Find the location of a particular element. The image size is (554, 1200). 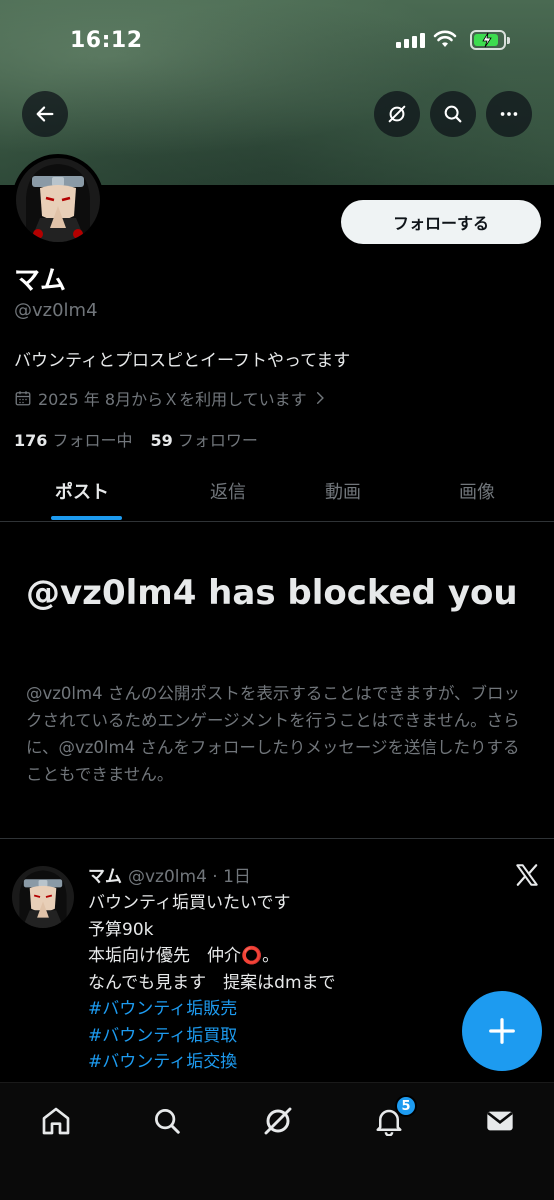

notification-badge: 5 is located at coordinates (406, 1106).